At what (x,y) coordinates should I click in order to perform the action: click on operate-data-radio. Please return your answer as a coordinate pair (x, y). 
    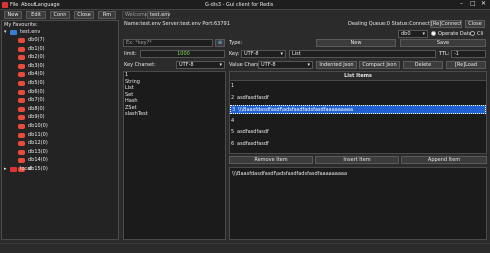
    Looking at the image, I should click on (433, 33).